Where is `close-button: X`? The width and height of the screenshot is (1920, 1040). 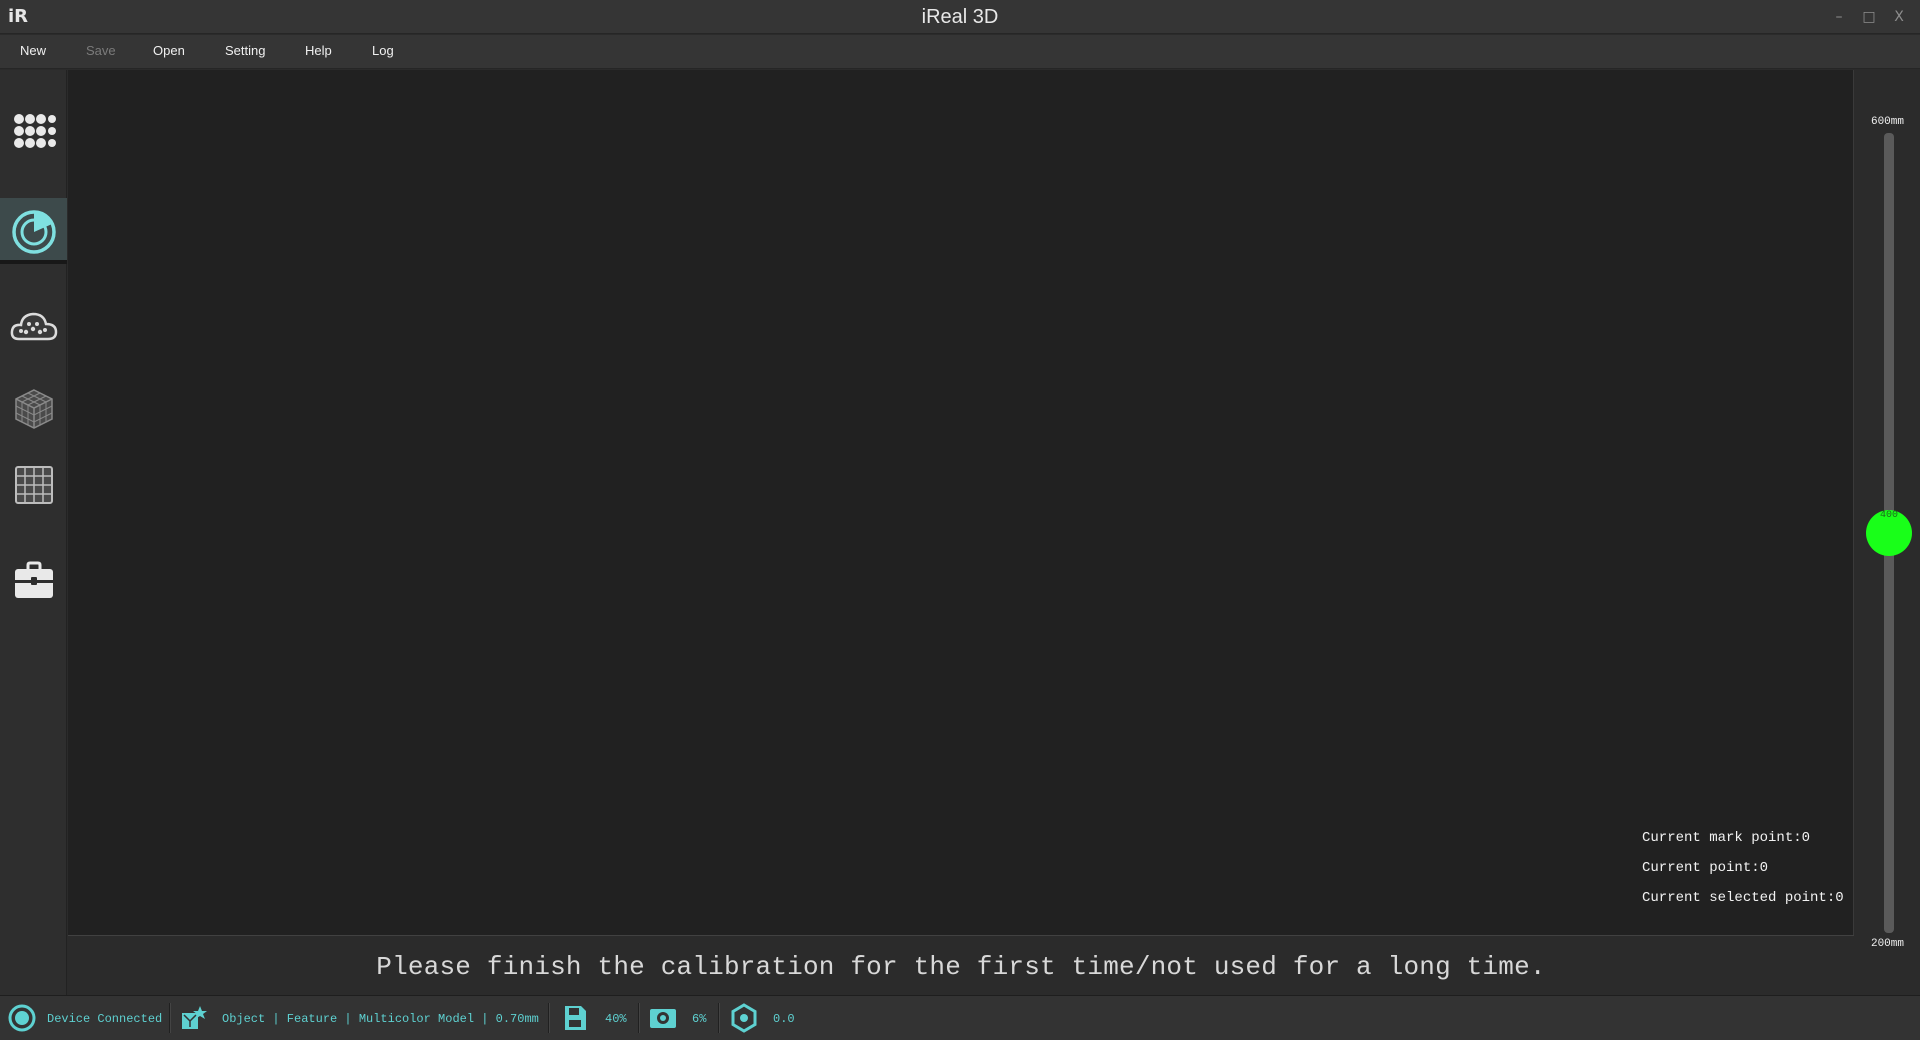
close-button: X is located at coordinates (1899, 17).